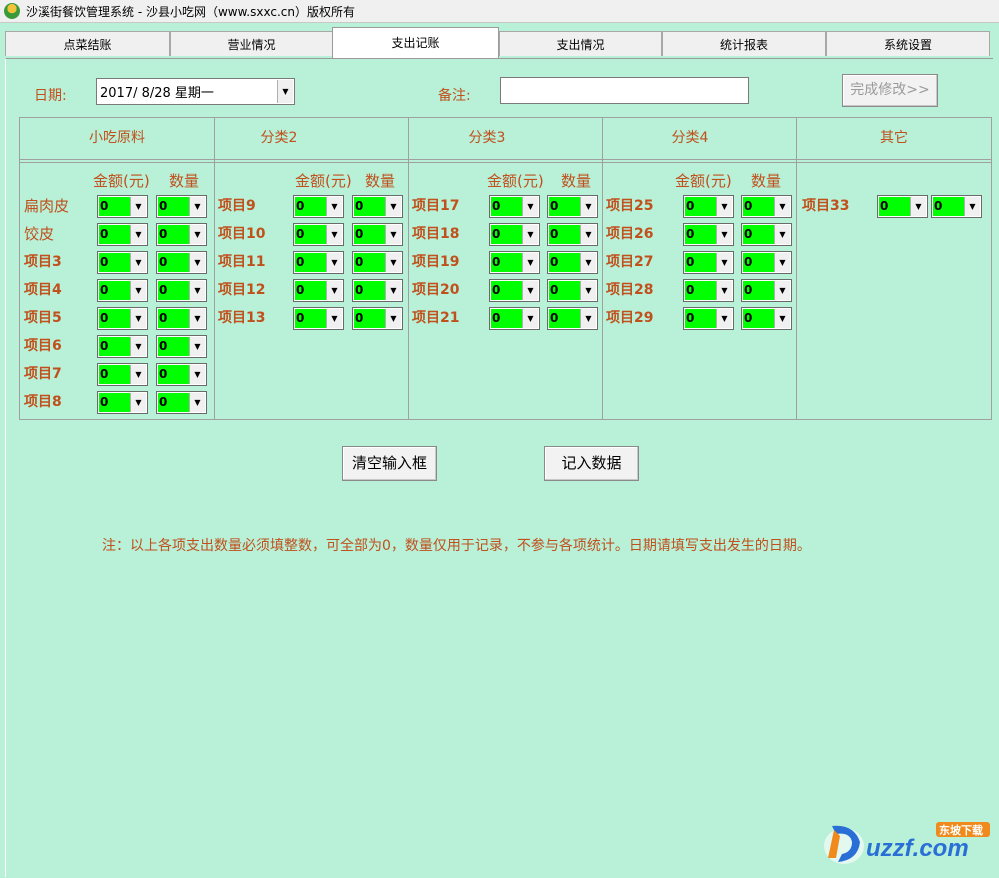 This screenshot has width=999, height=878. What do you see at coordinates (251, 43) in the screenshot?
I see `tab-business-status: 营业情况` at bounding box center [251, 43].